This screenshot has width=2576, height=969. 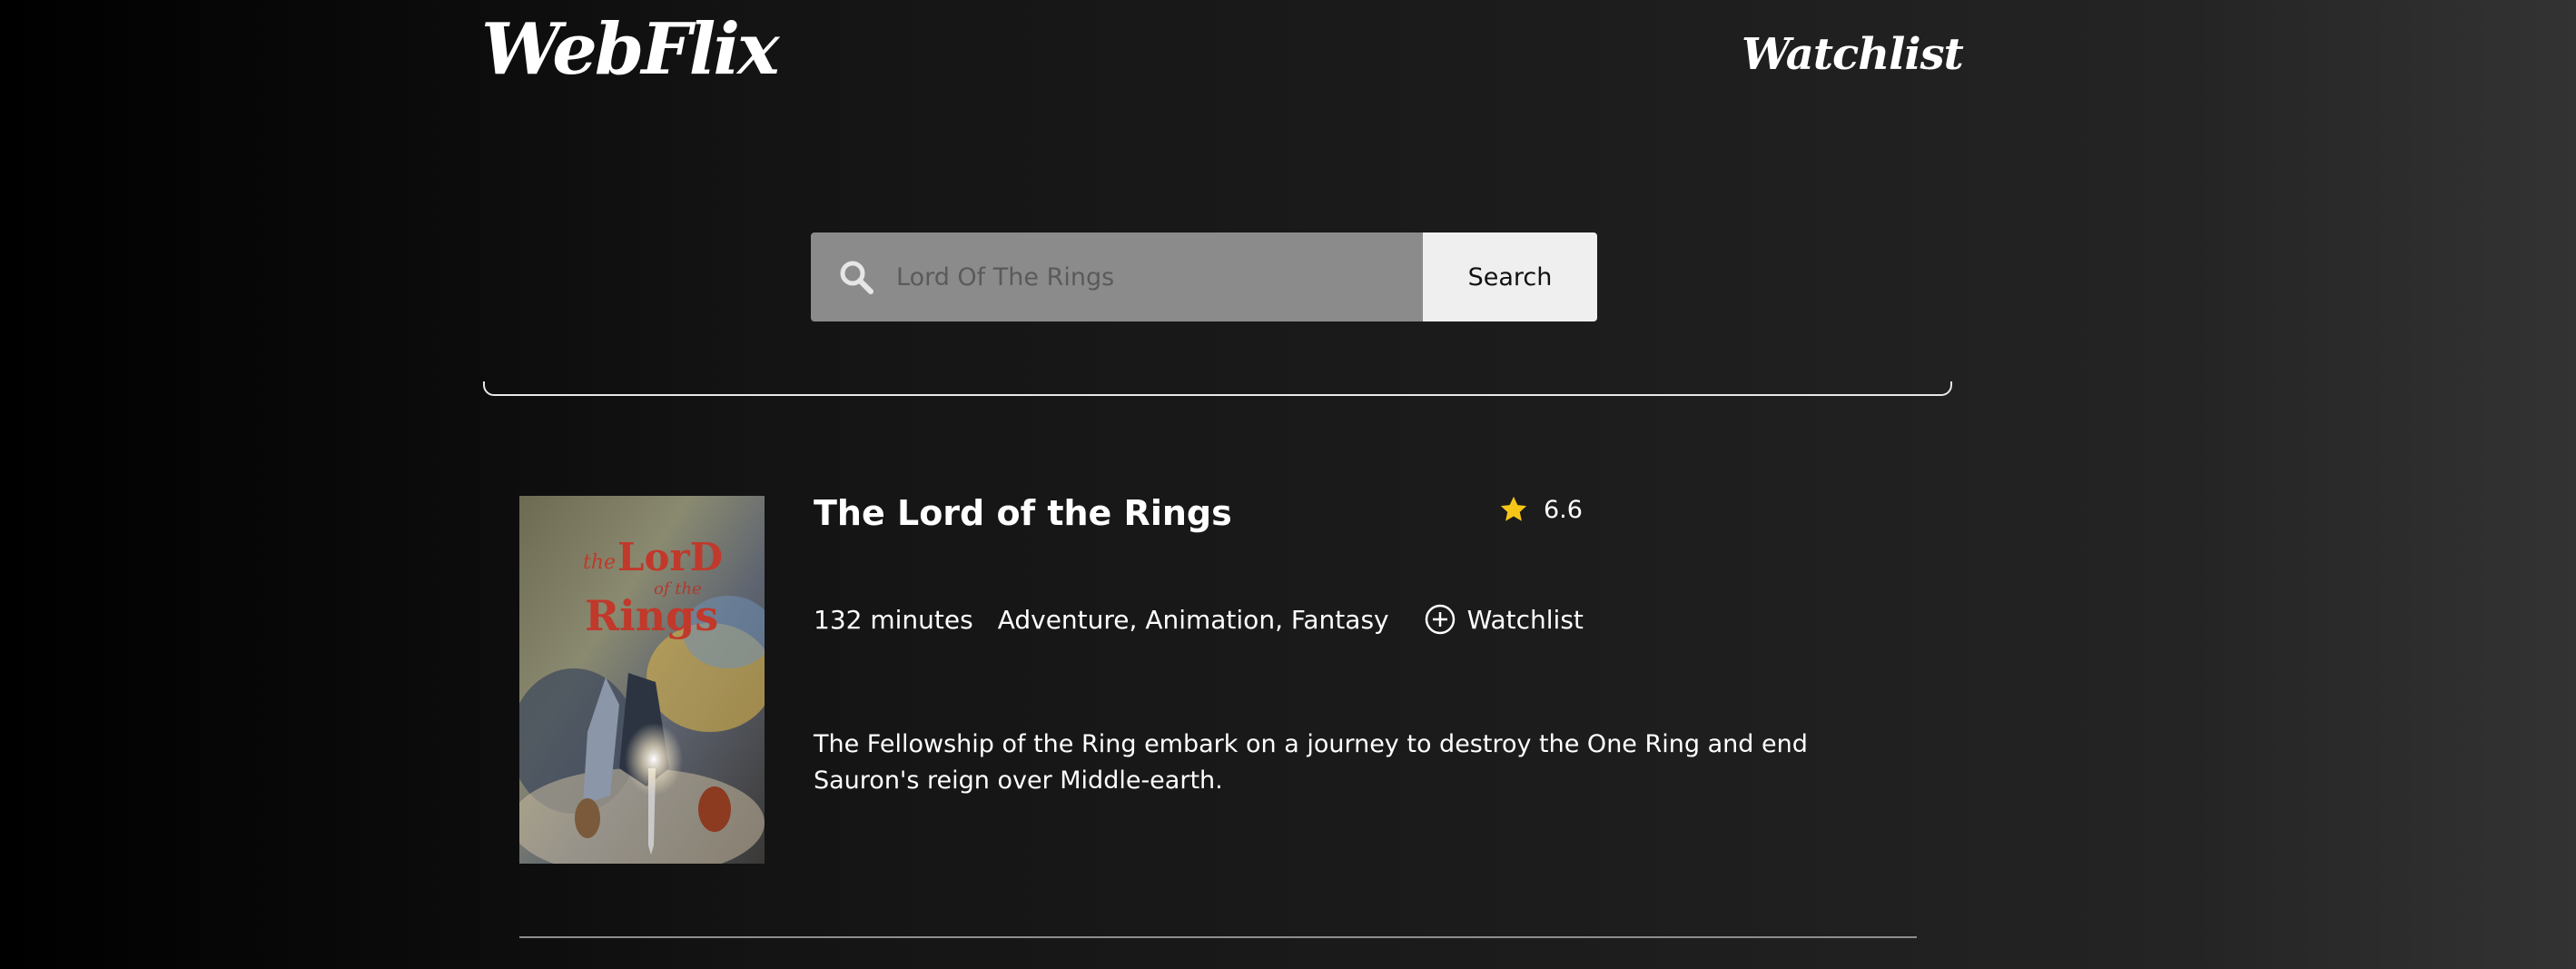 I want to click on add-to-watchlist-button: Watchlist, so click(x=1504, y=619).